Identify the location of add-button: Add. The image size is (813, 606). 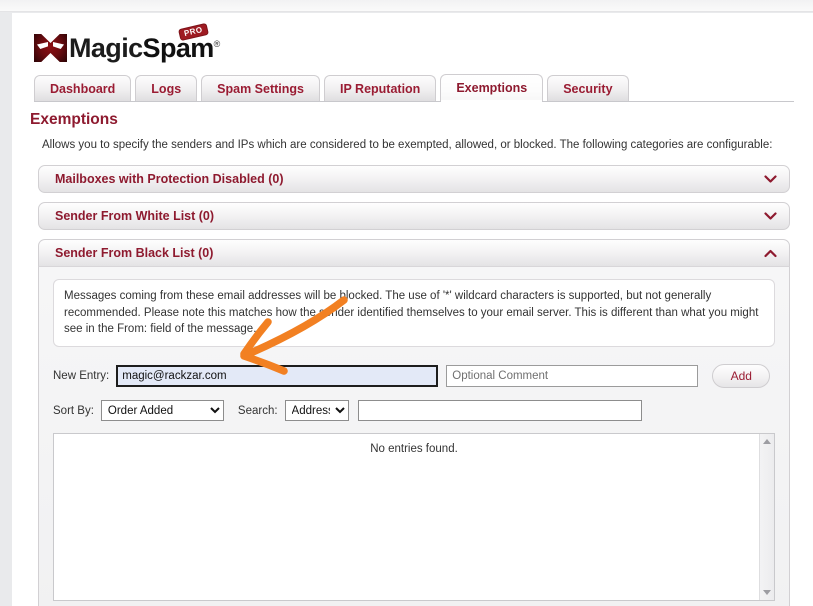
(741, 376).